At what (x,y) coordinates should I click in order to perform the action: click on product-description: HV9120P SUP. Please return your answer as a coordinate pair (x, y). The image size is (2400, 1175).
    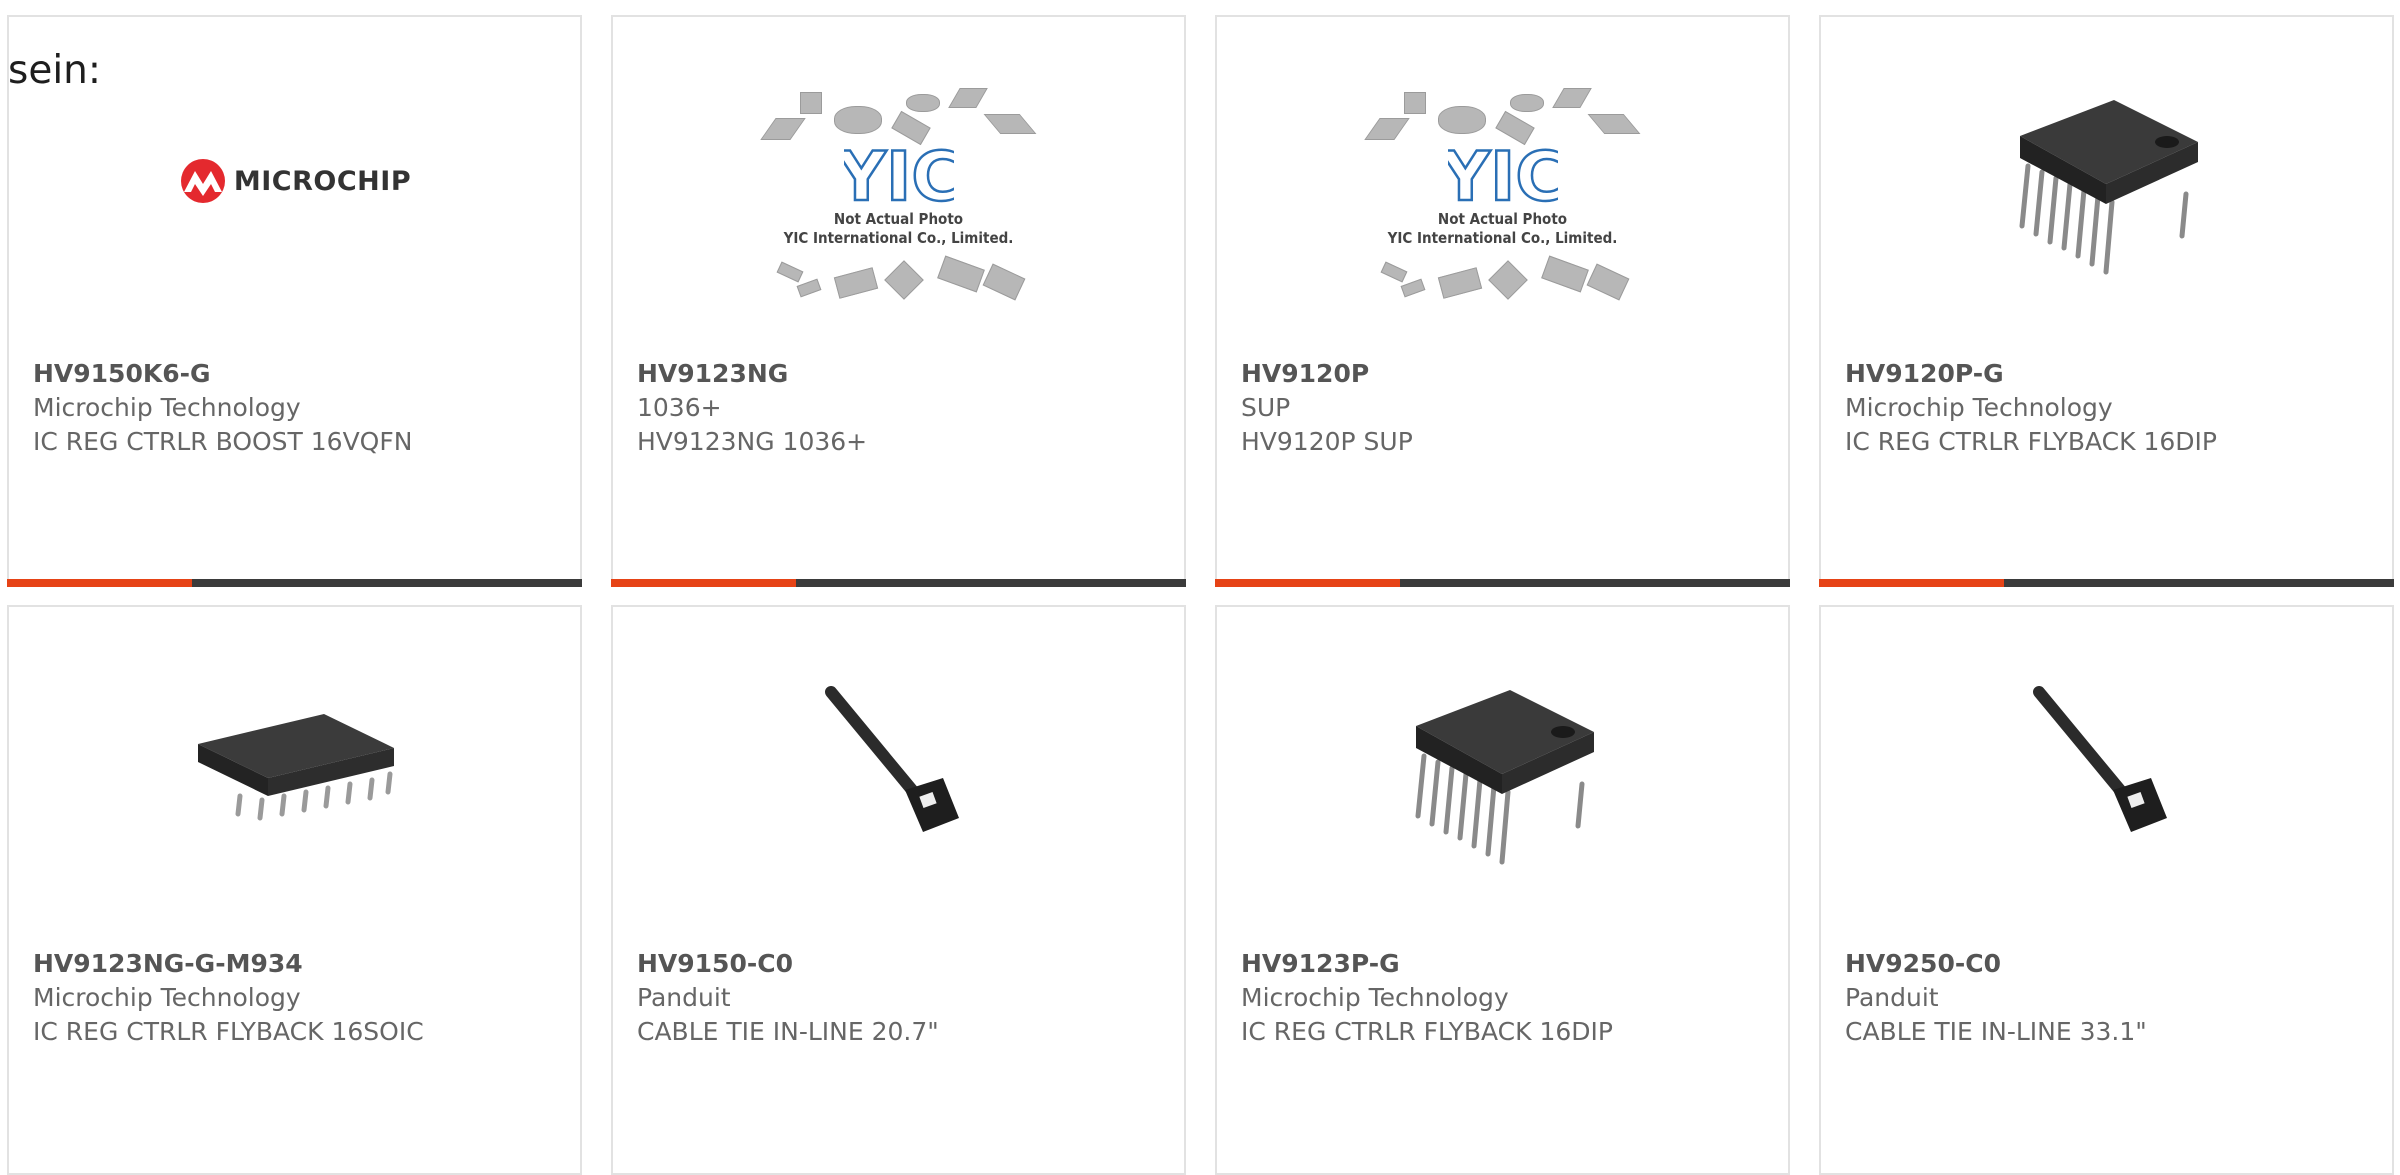
    Looking at the image, I should click on (1327, 441).